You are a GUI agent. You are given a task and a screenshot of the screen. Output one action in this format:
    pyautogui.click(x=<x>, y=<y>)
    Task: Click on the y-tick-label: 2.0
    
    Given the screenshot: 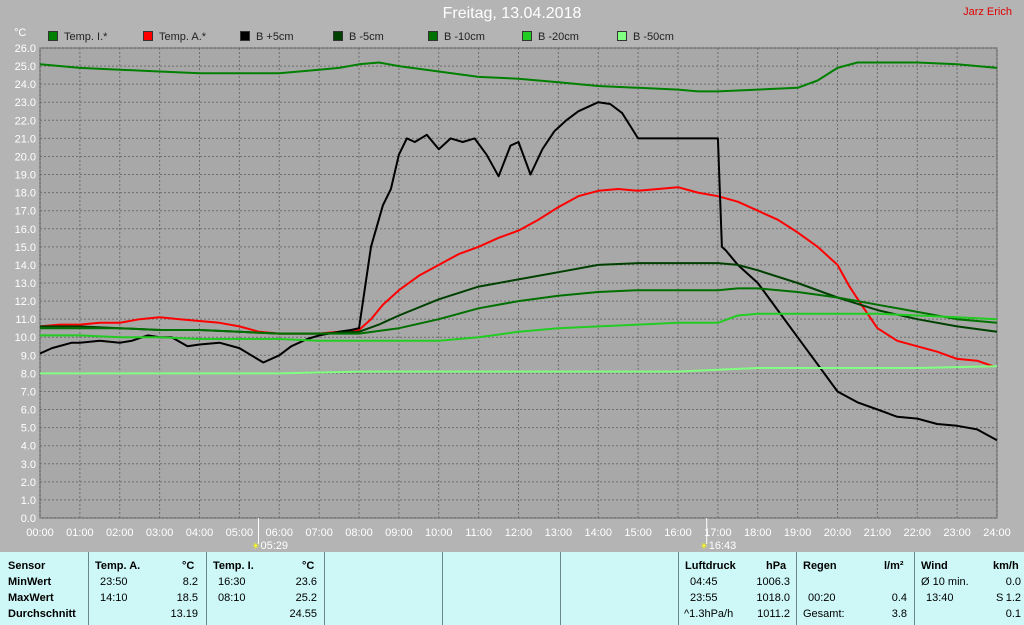 What is the action you would take?
    pyautogui.click(x=28, y=483)
    